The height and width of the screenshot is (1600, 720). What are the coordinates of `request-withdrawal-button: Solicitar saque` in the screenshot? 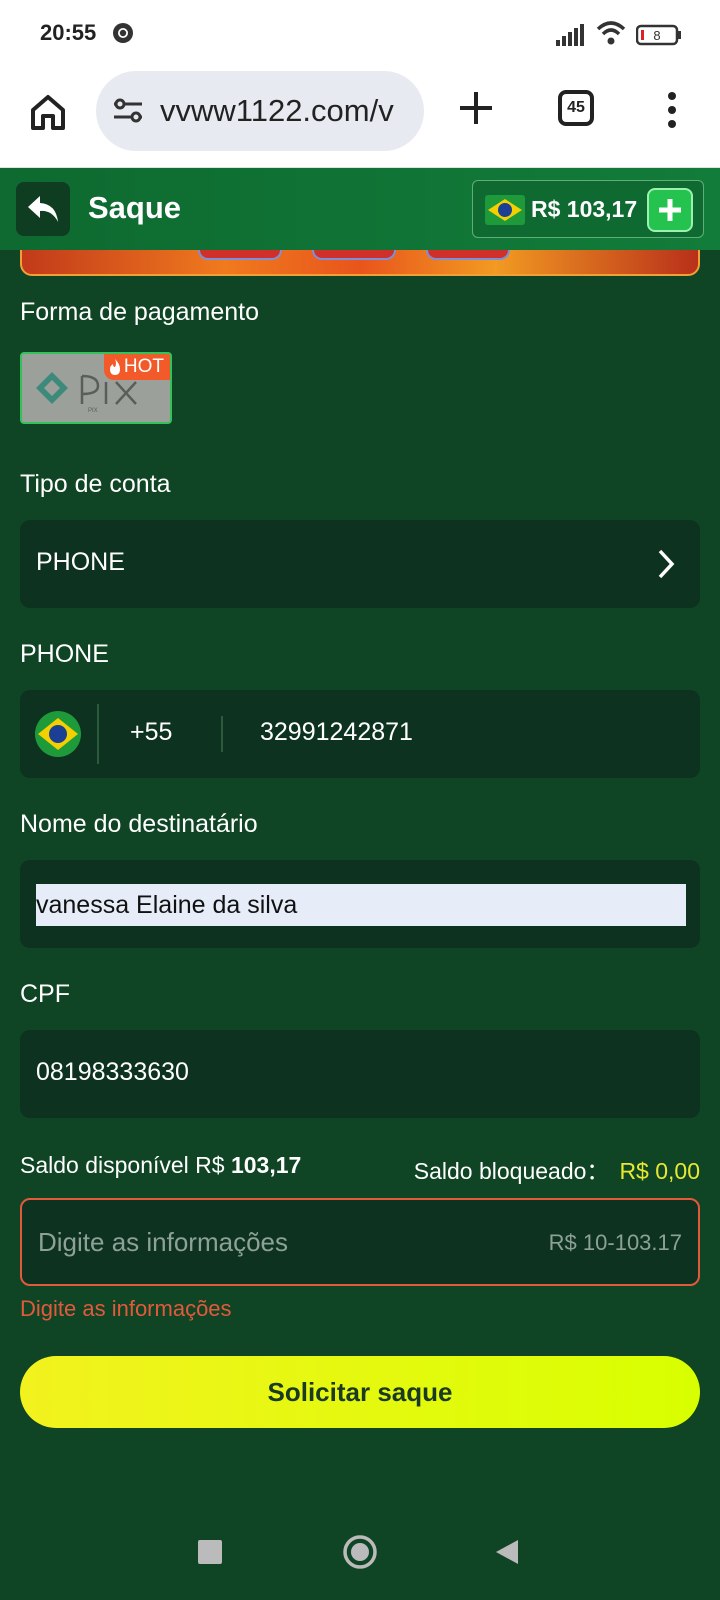 It's located at (360, 1392).